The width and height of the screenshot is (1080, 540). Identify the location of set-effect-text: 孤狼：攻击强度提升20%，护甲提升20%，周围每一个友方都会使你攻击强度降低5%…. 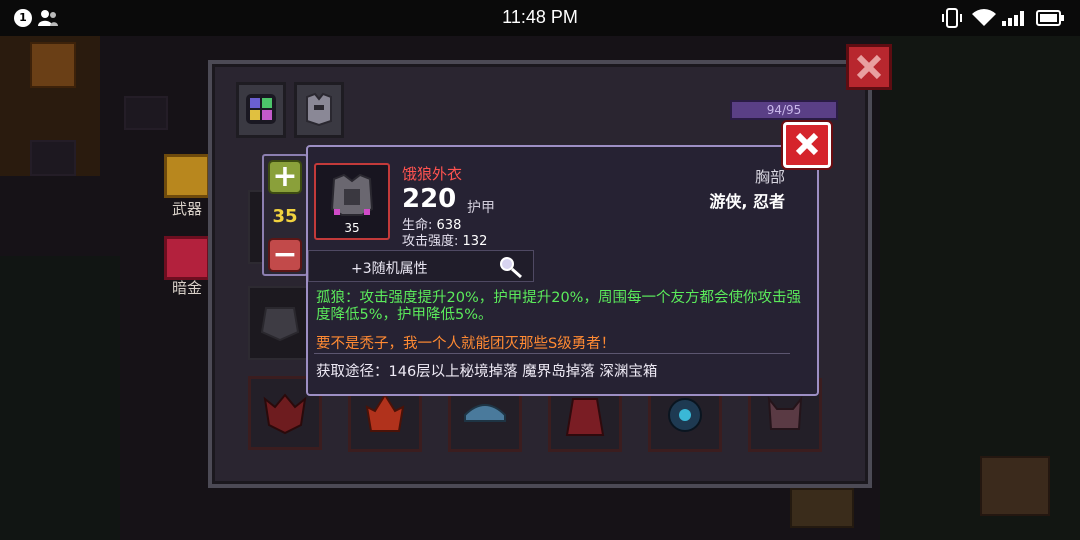
(558, 306).